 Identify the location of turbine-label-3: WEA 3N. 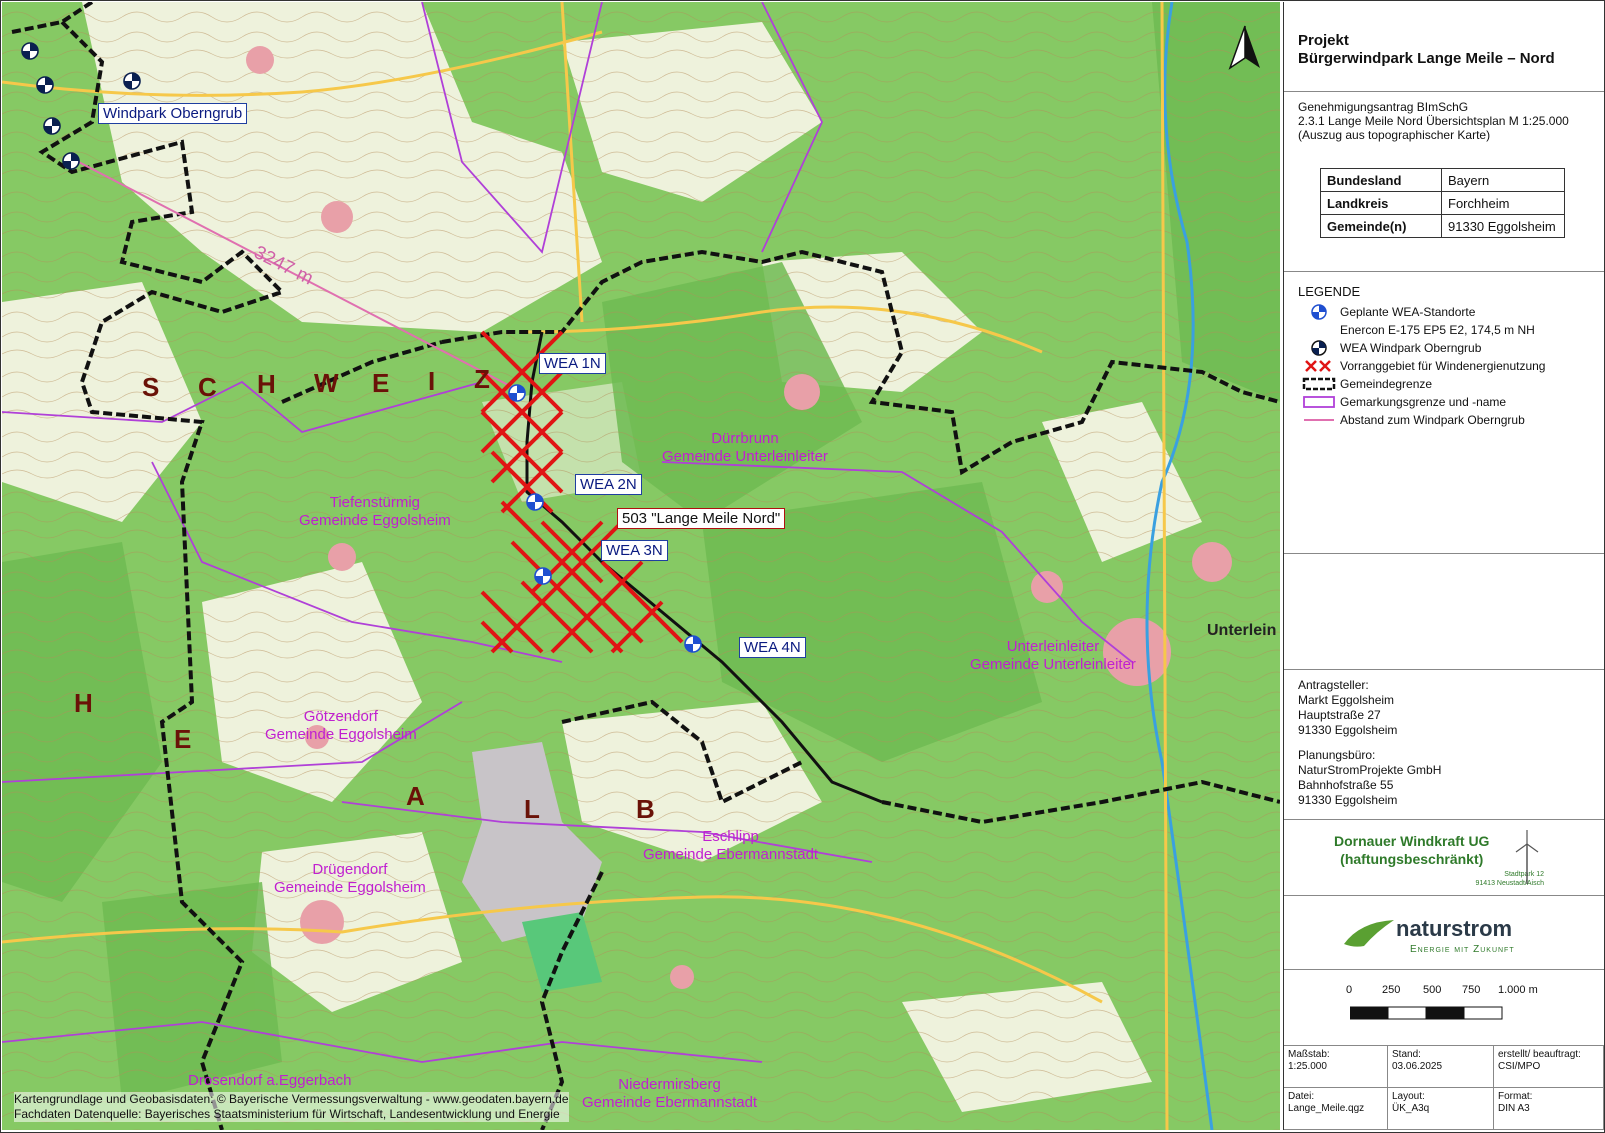
(634, 550).